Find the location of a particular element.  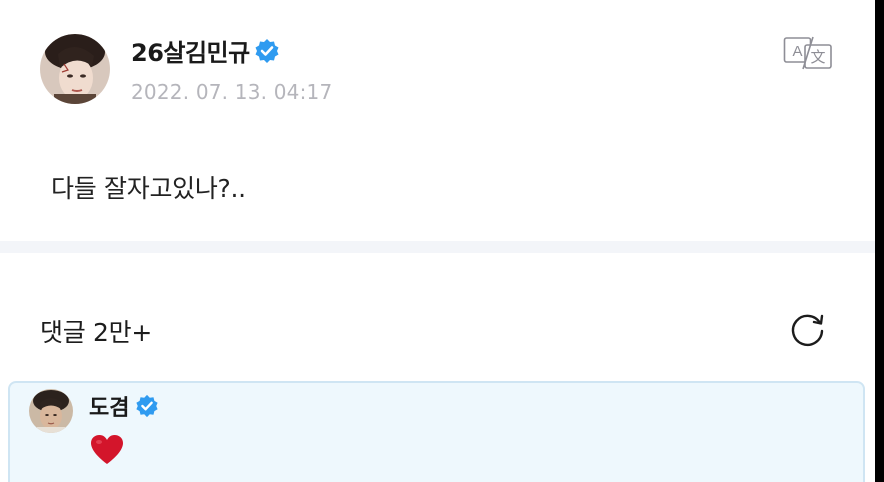

post-timestamp: 2022. 07. 13. 04:17 is located at coordinates (232, 92).